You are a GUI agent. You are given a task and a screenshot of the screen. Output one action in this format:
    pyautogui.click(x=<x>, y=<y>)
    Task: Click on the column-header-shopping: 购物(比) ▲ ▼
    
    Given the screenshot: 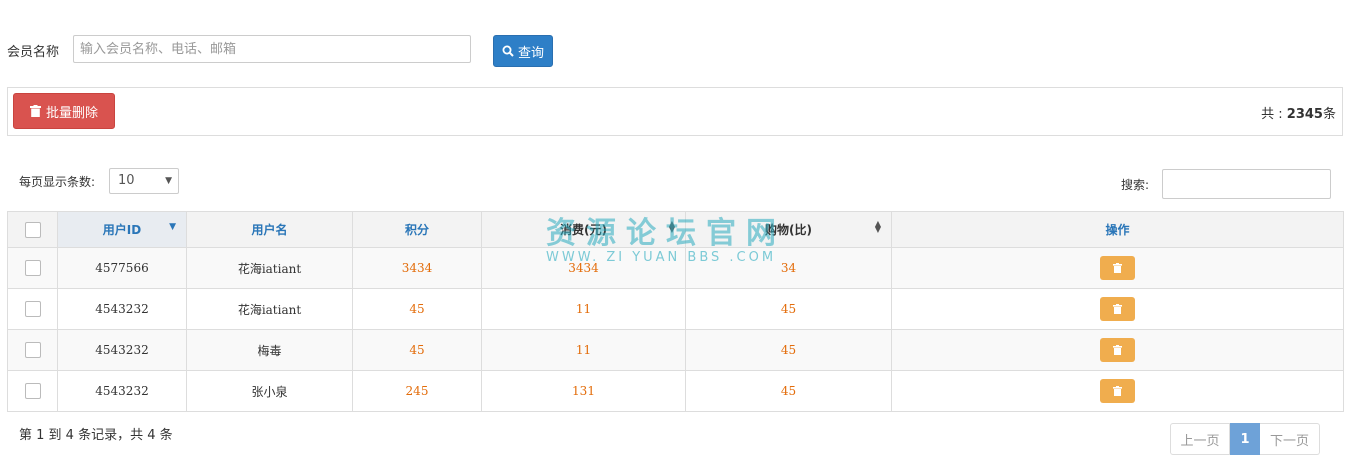 What is the action you would take?
    pyautogui.click(x=788, y=229)
    